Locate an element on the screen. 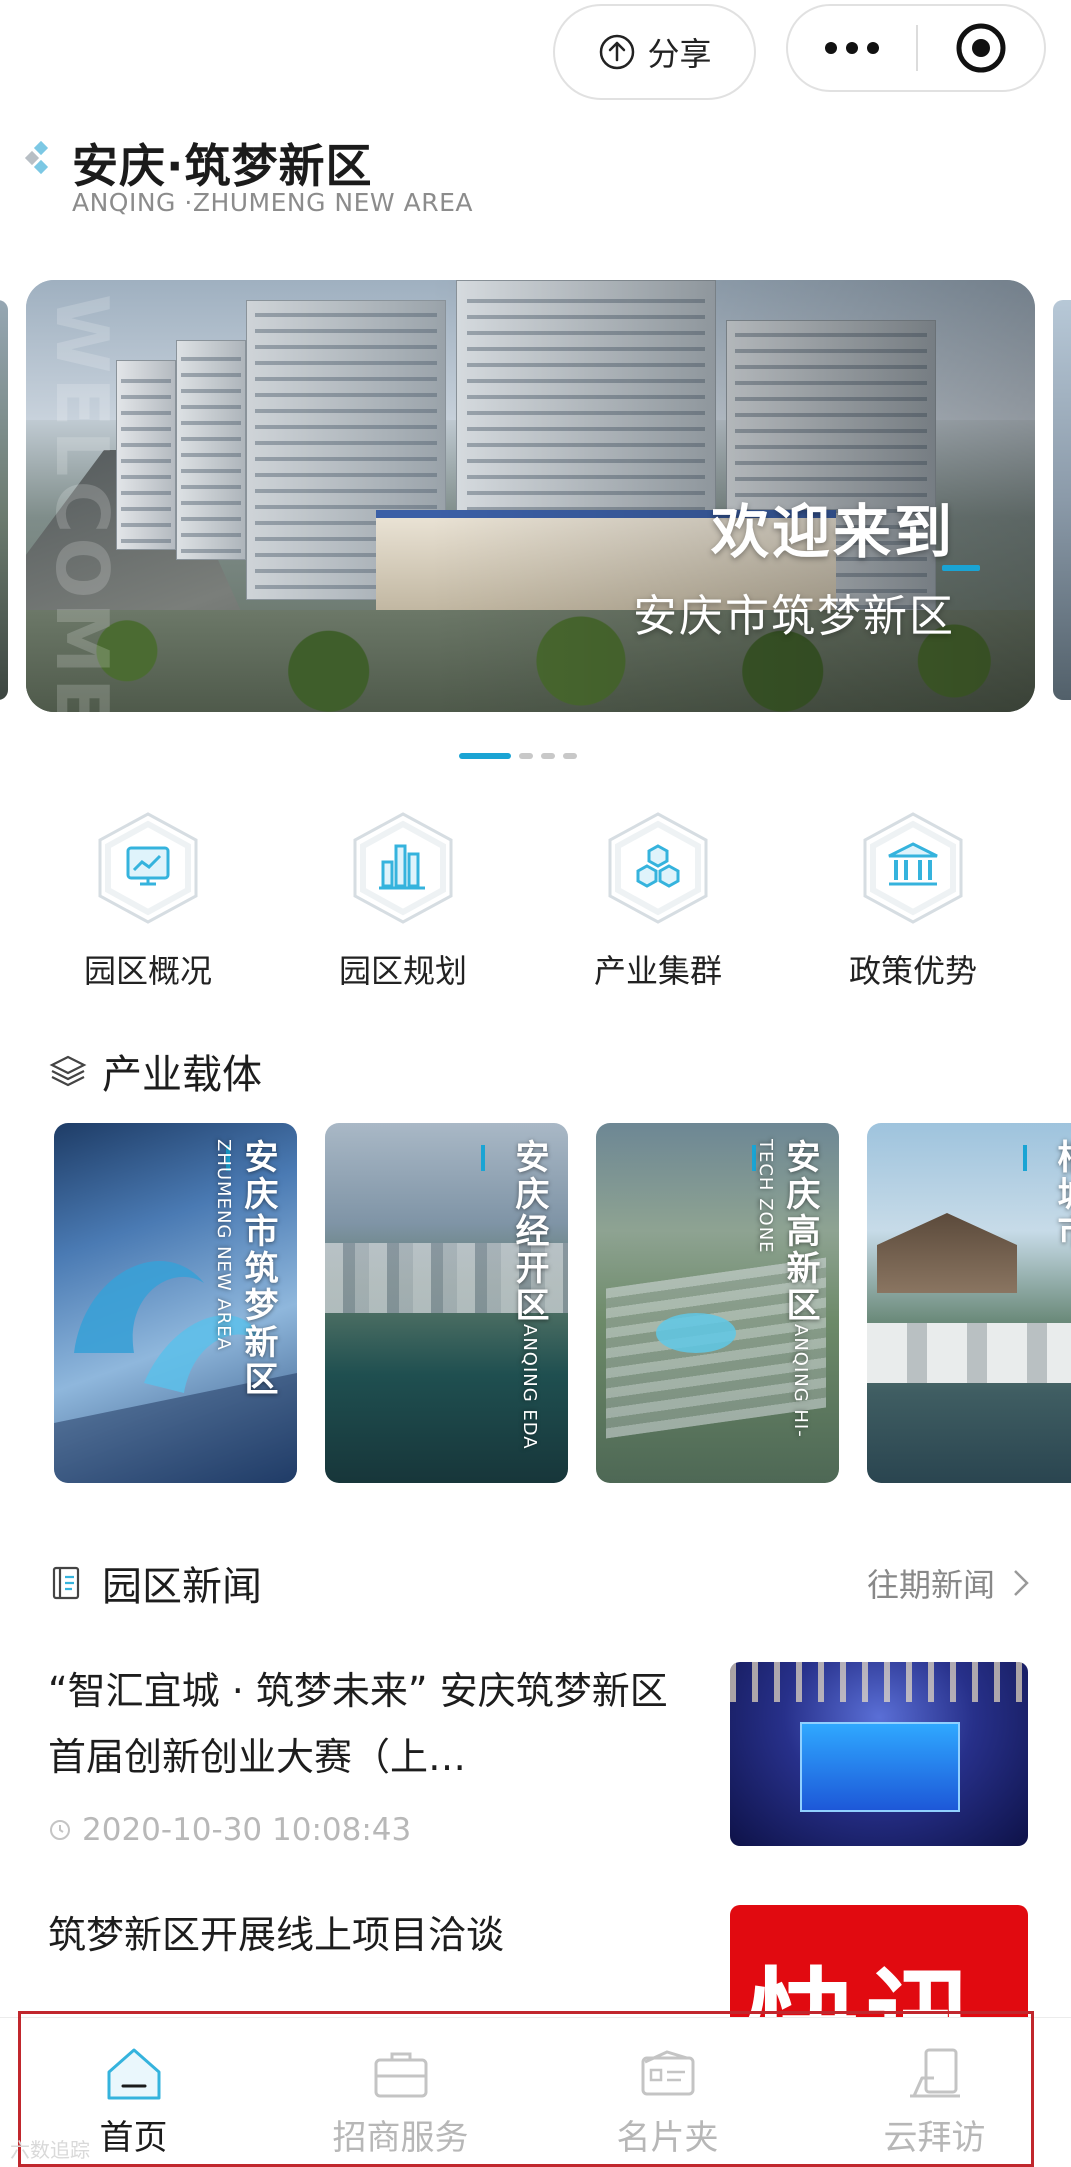  layers-icon is located at coordinates (68, 1071).